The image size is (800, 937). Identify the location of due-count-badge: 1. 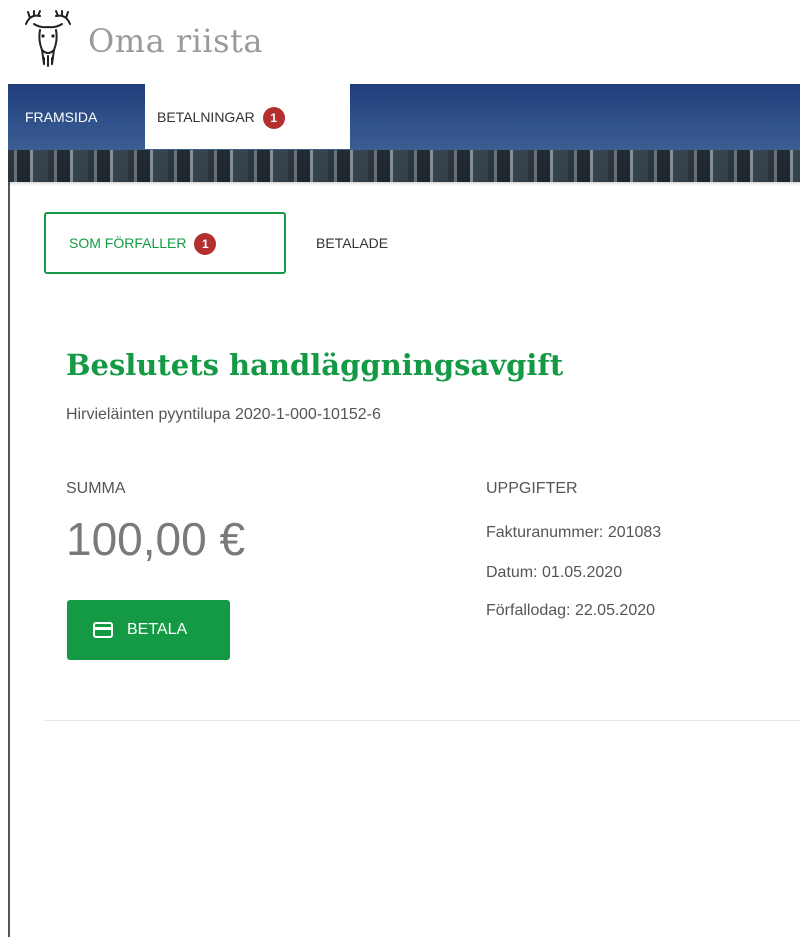
(205, 244).